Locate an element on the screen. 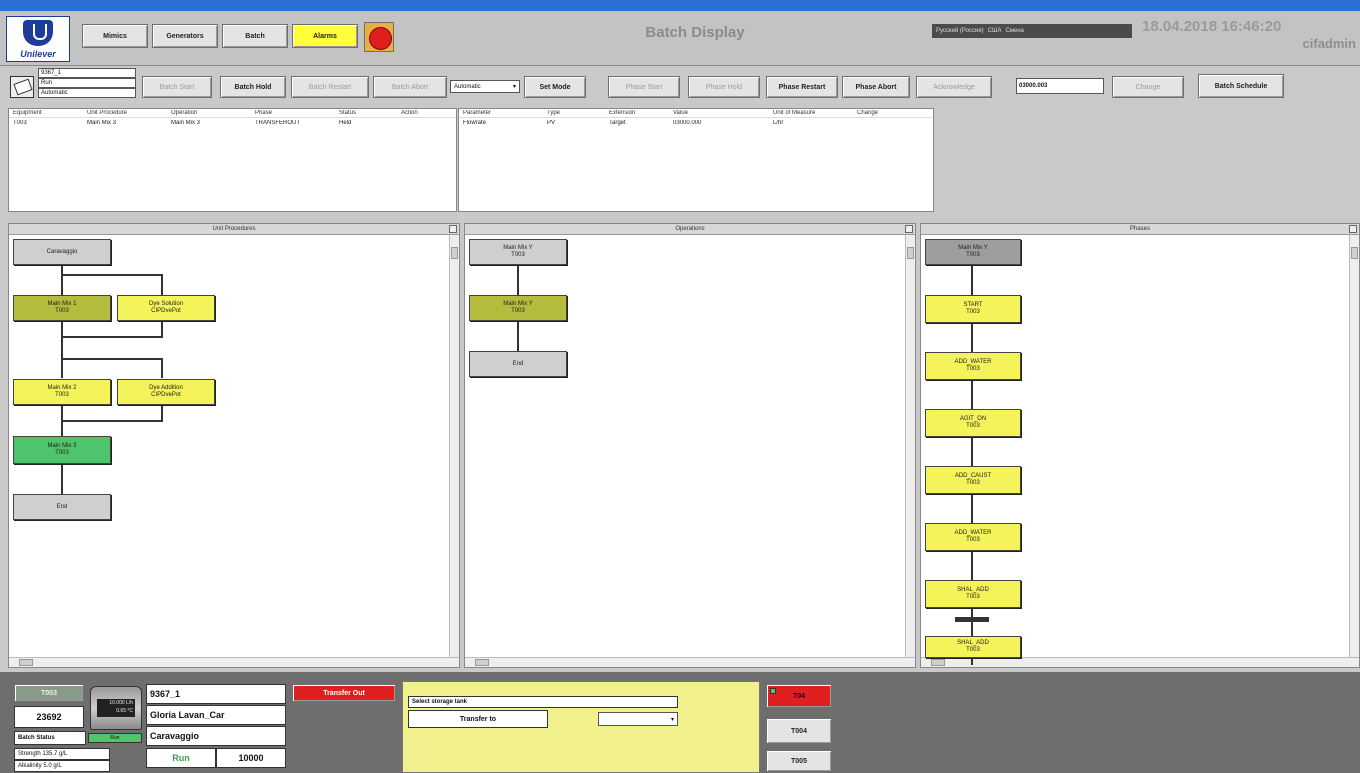  phase-hold-button: Phase Hold is located at coordinates (724, 87).